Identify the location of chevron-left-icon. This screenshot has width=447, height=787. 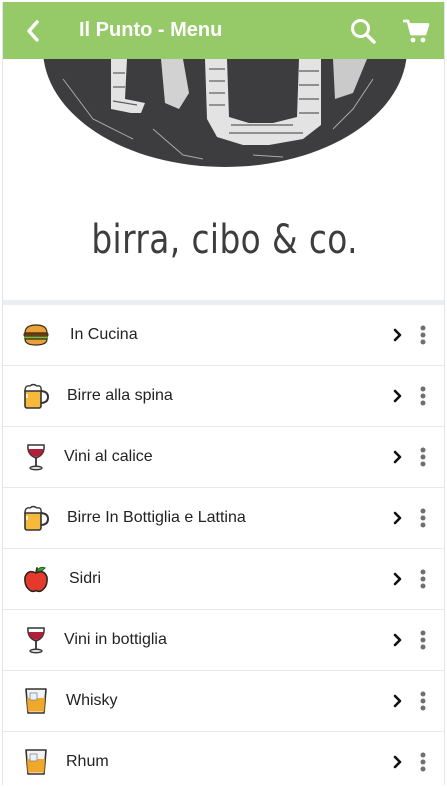
(33, 30).